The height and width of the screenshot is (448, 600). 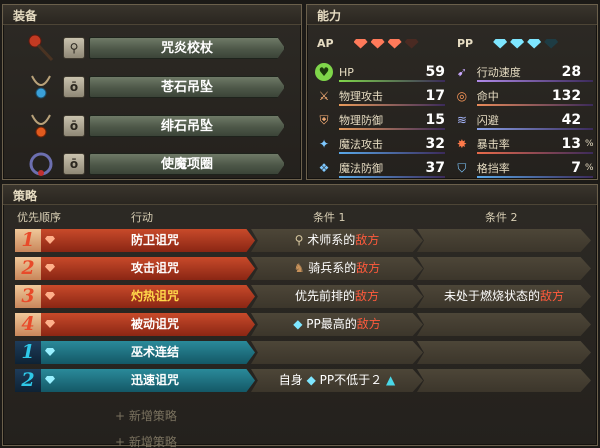 What do you see at coordinates (523, 144) in the screenshot?
I see `stat-crit-rate: ✸ 暴击率 13 %` at bounding box center [523, 144].